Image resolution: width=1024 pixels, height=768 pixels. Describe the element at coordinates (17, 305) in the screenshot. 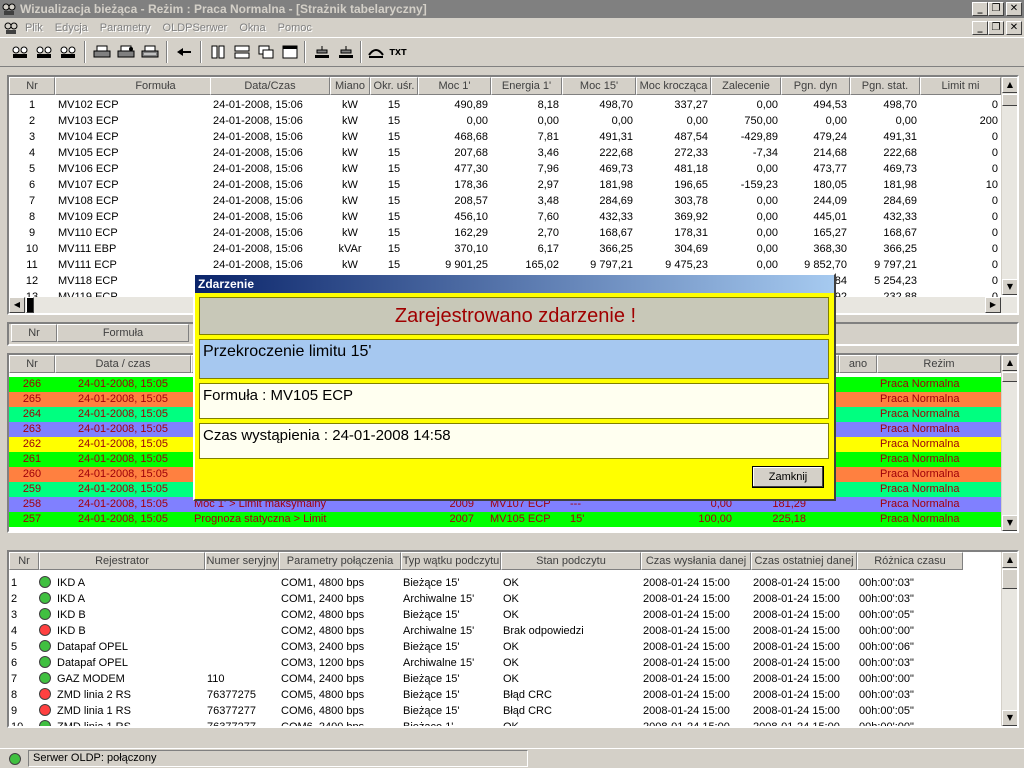

I see `scroll-left-icon: ◀` at that location.